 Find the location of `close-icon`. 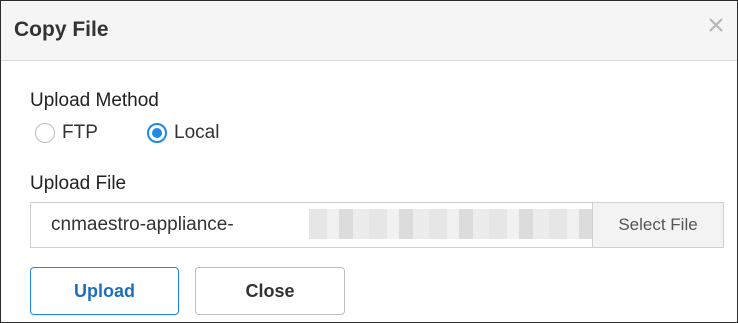

close-icon is located at coordinates (716, 25).